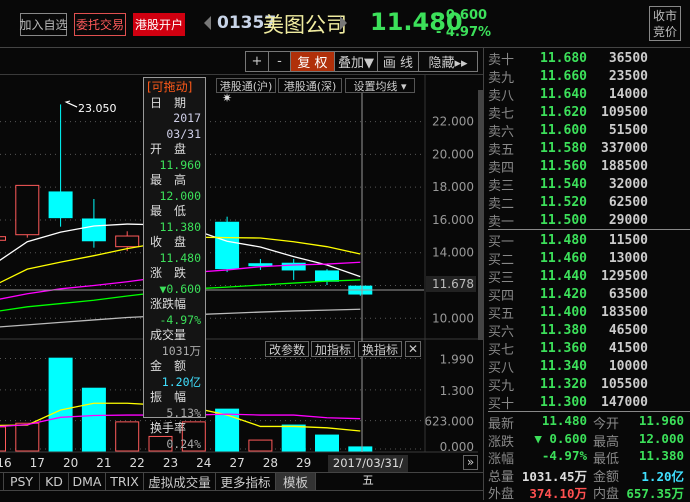 Image resolution: width=690 pixels, height=502 pixels. Describe the element at coordinates (662, 476) in the screenshot. I see `summary-value: 1.20亿` at that location.